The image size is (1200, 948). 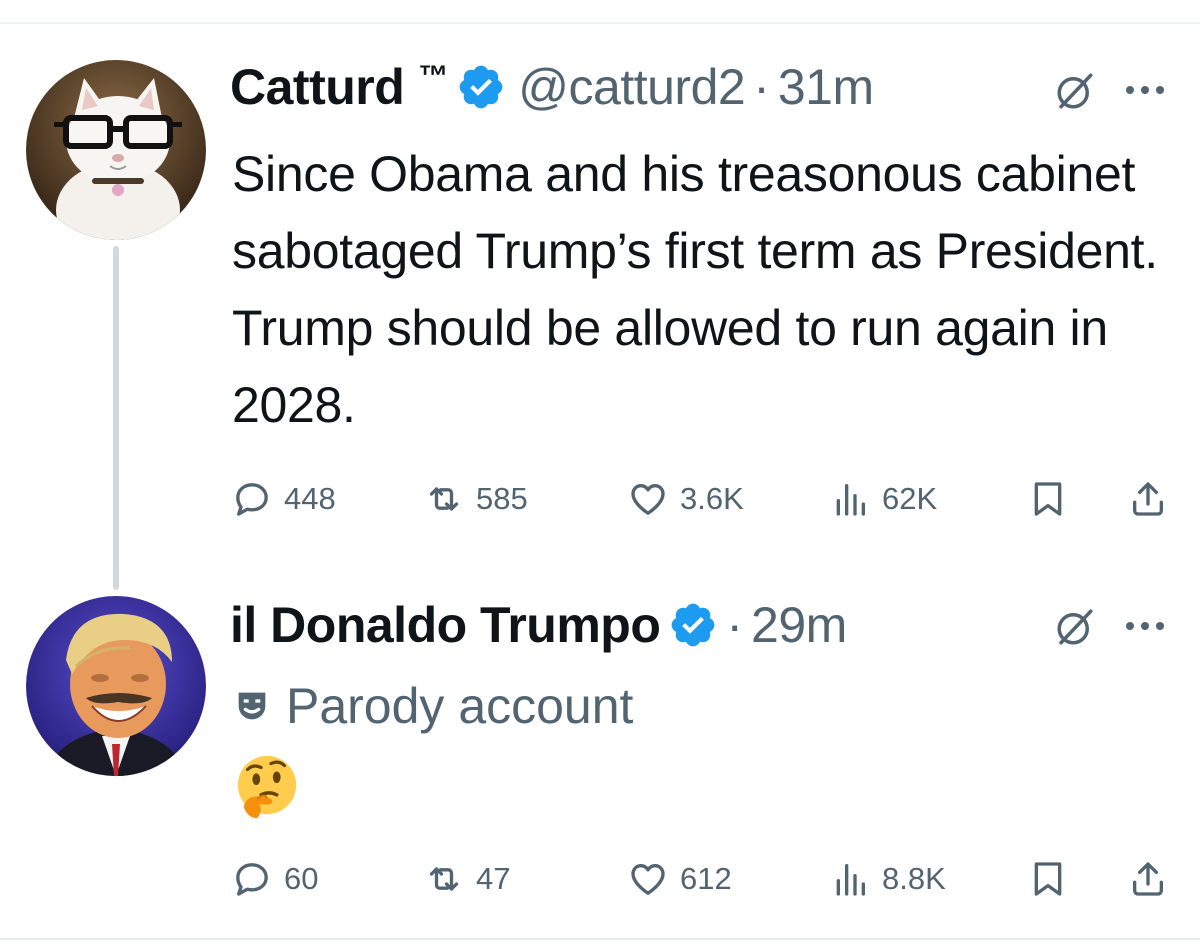 I want to click on display-name: il Donaldo Trumpo, so click(x=445, y=625).